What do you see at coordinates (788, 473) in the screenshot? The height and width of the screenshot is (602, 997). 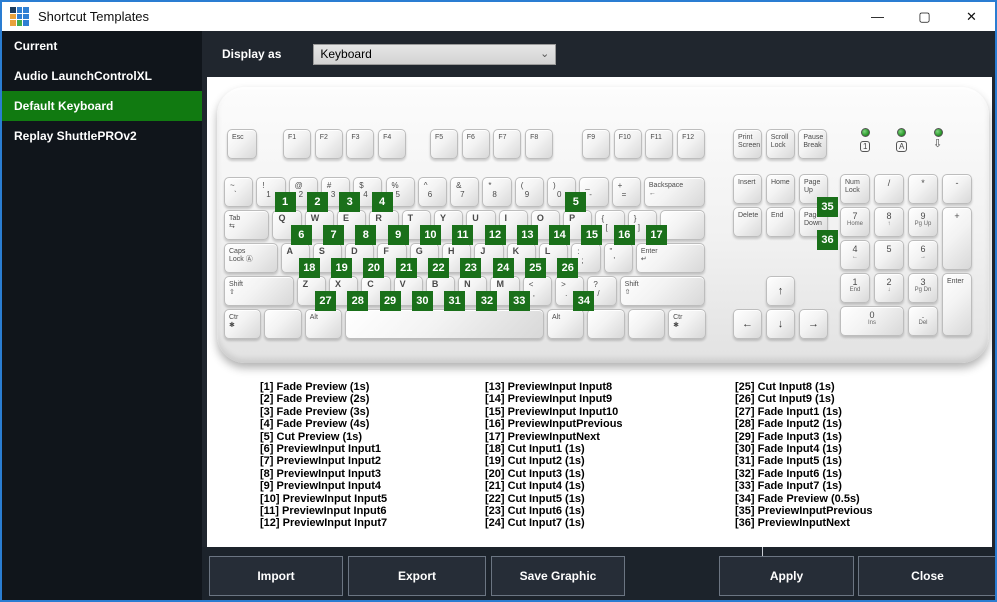 I see `shortcut-item: [32] Fade Input6 (1s)` at bounding box center [788, 473].